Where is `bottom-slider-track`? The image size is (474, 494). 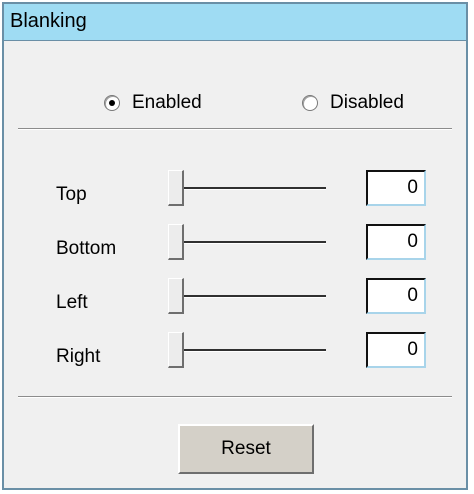
bottom-slider-track is located at coordinates (247, 242).